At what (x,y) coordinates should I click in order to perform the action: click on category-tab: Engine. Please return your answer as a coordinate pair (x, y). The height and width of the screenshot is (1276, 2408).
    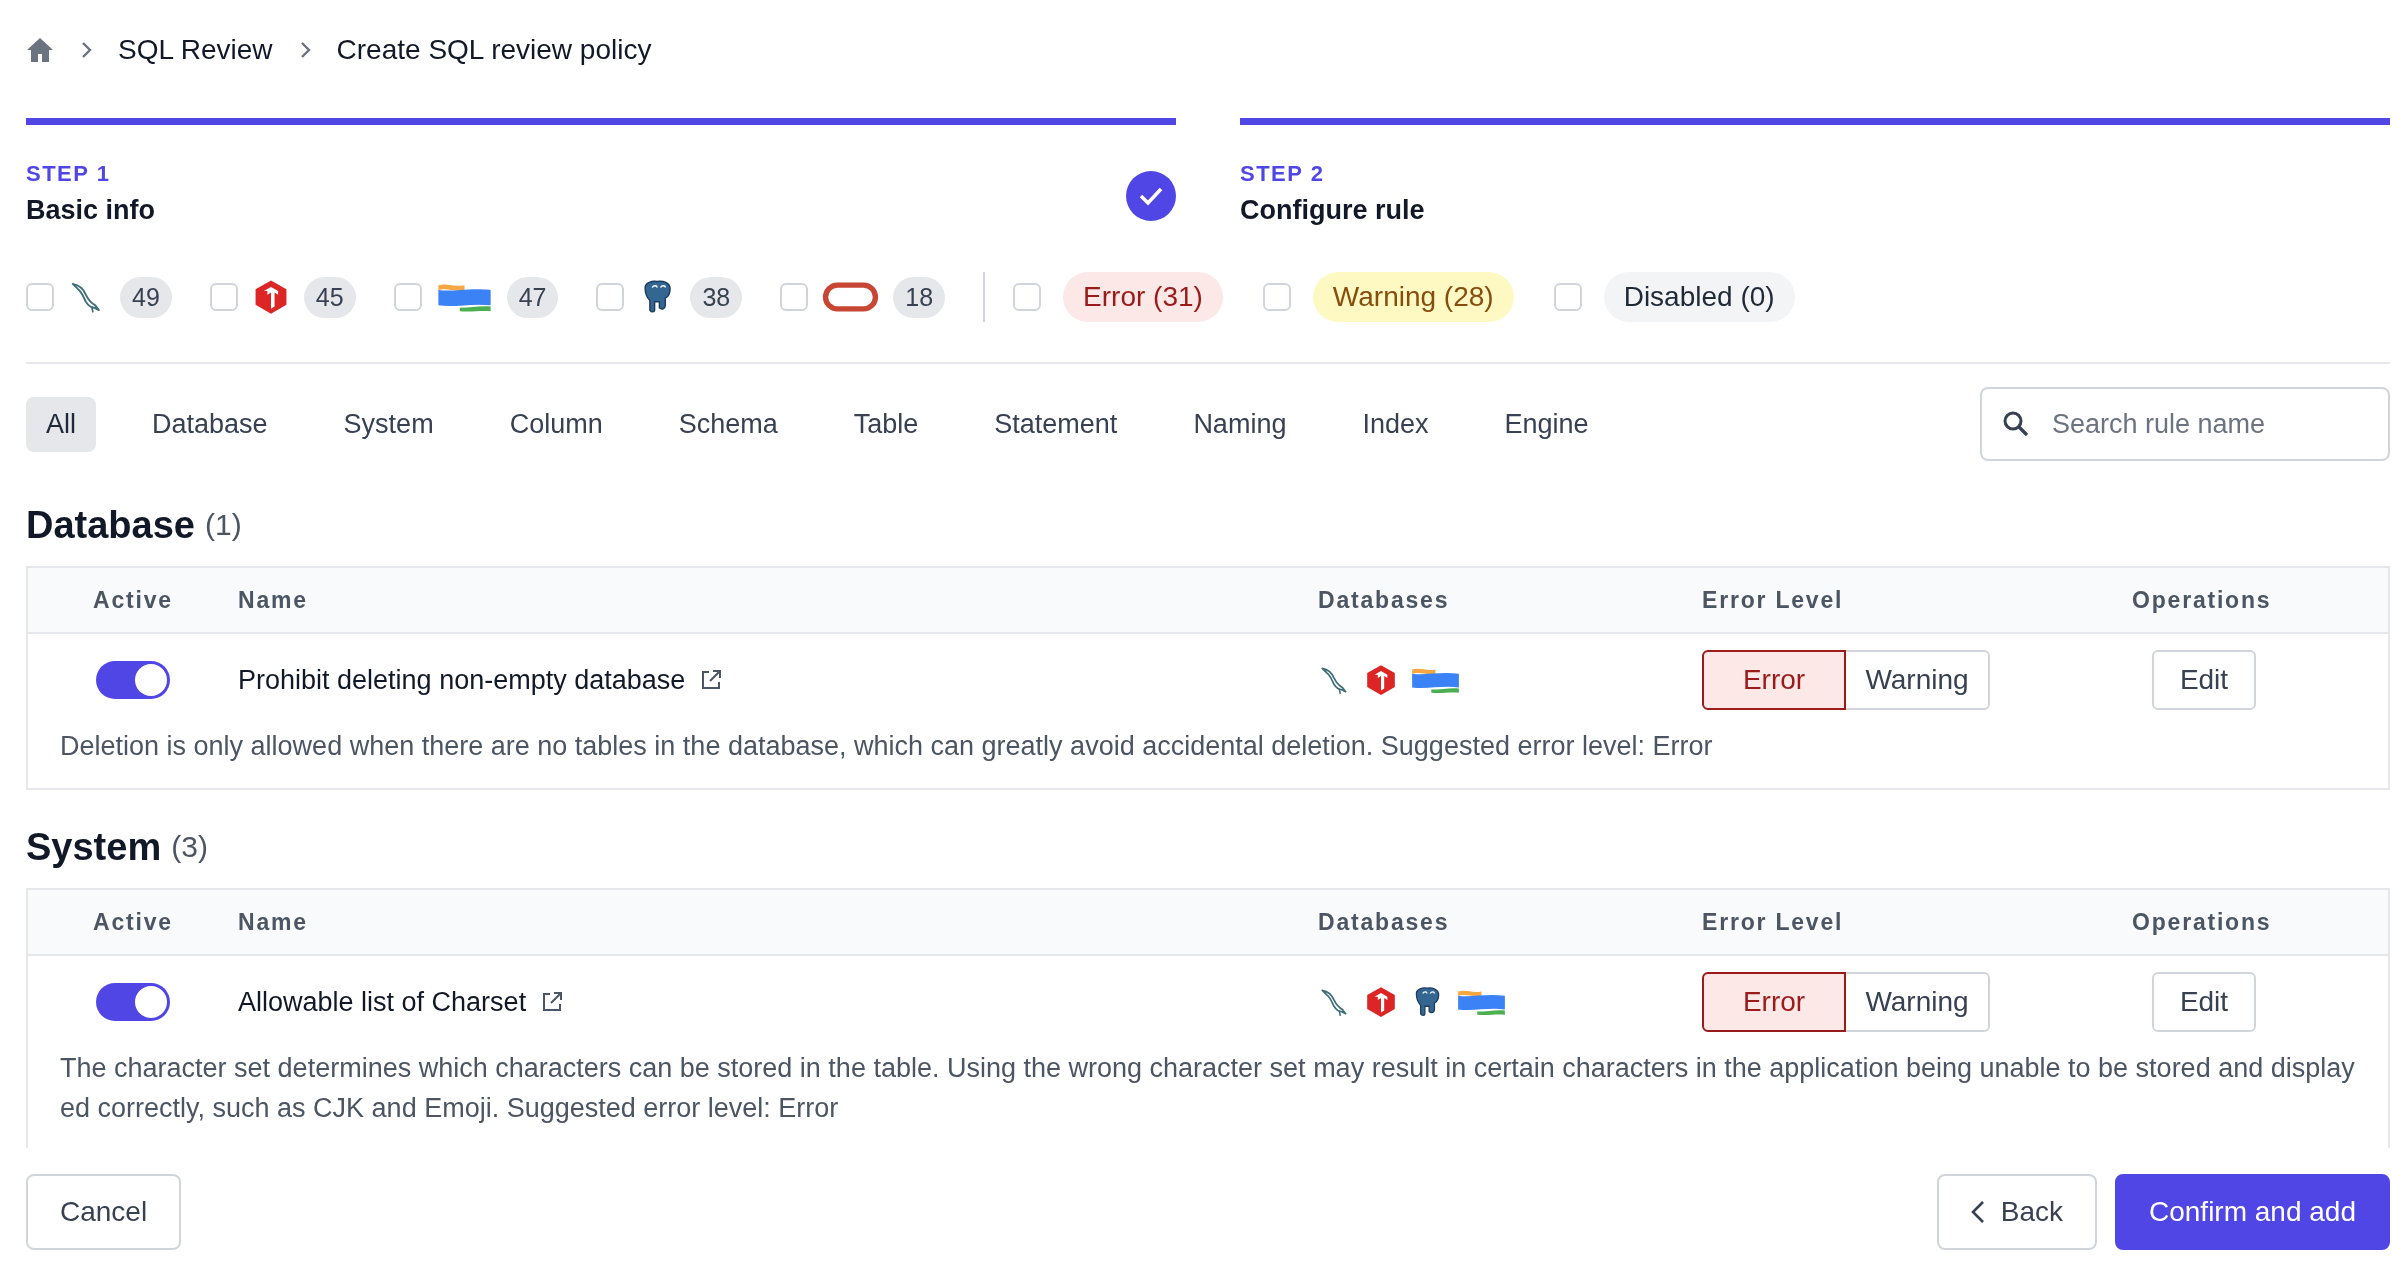
    Looking at the image, I should click on (1546, 424).